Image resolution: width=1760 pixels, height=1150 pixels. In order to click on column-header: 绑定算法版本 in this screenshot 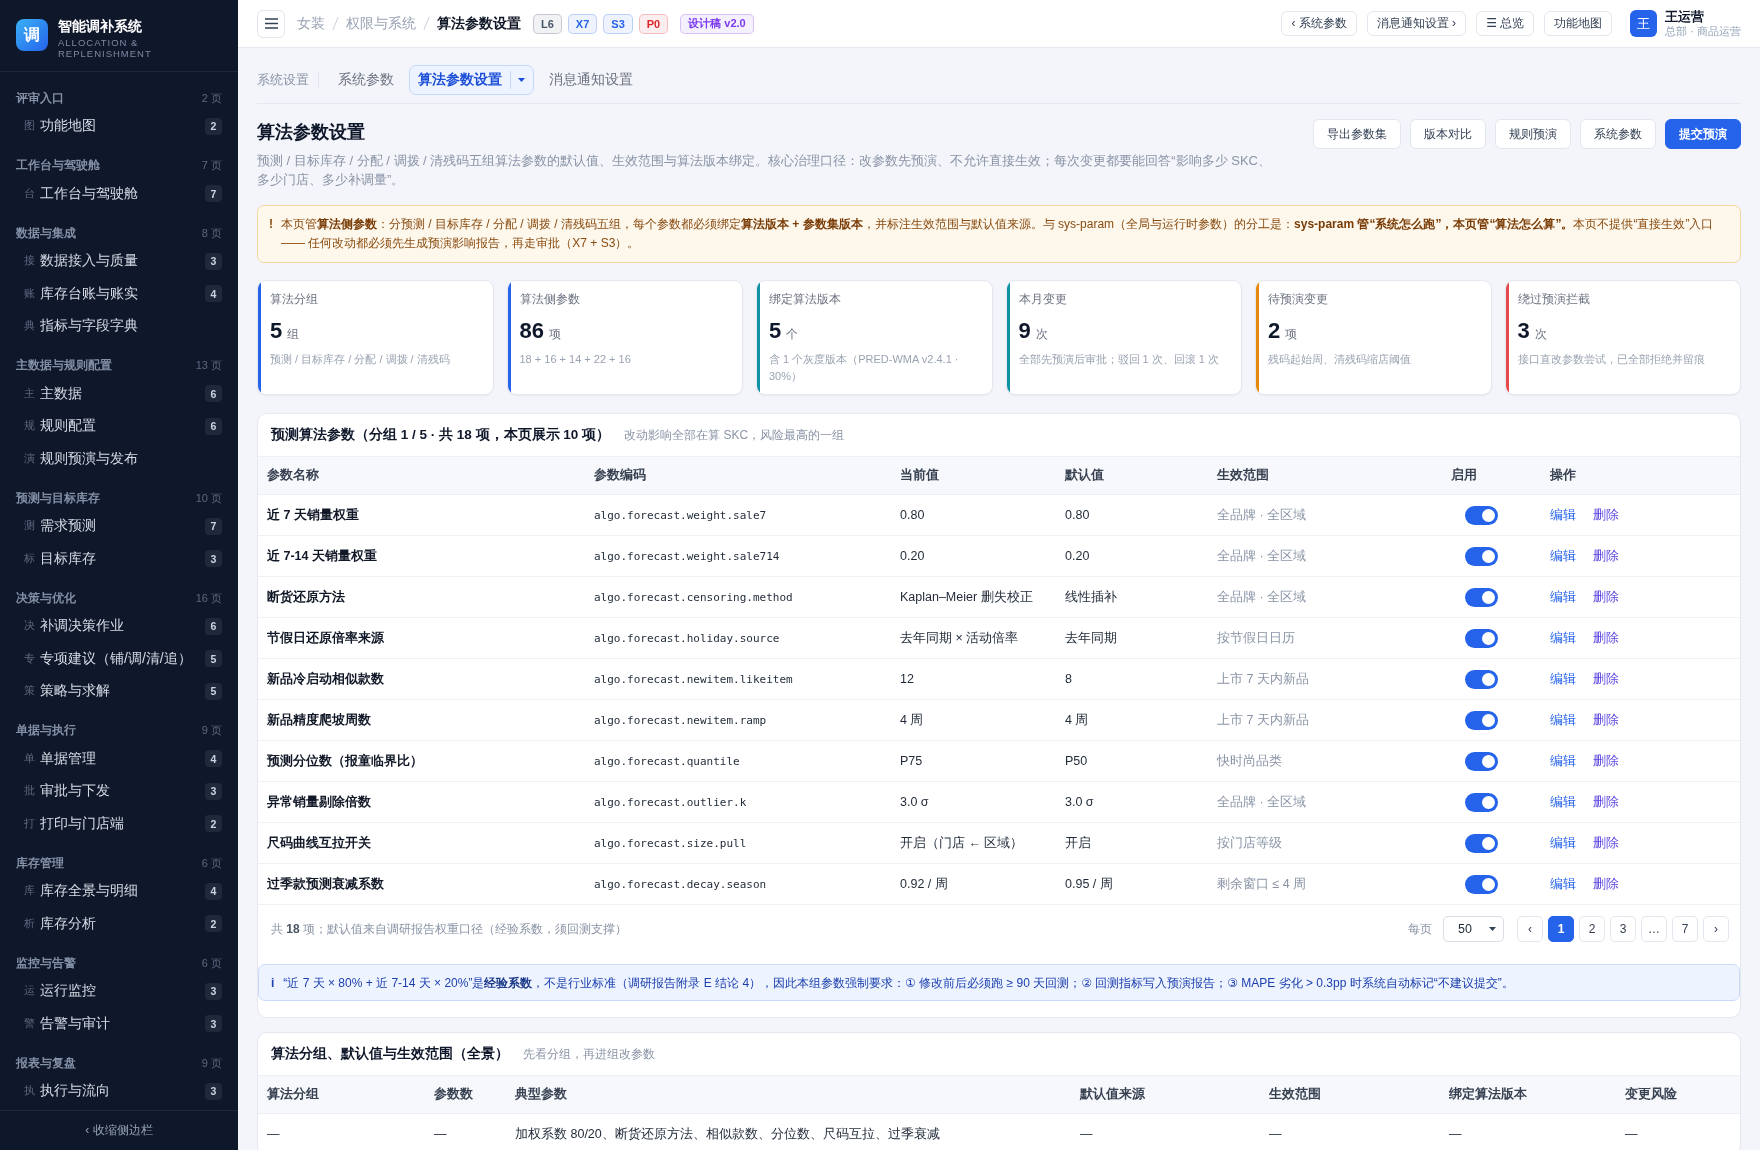, I will do `click(1528, 1094)`.